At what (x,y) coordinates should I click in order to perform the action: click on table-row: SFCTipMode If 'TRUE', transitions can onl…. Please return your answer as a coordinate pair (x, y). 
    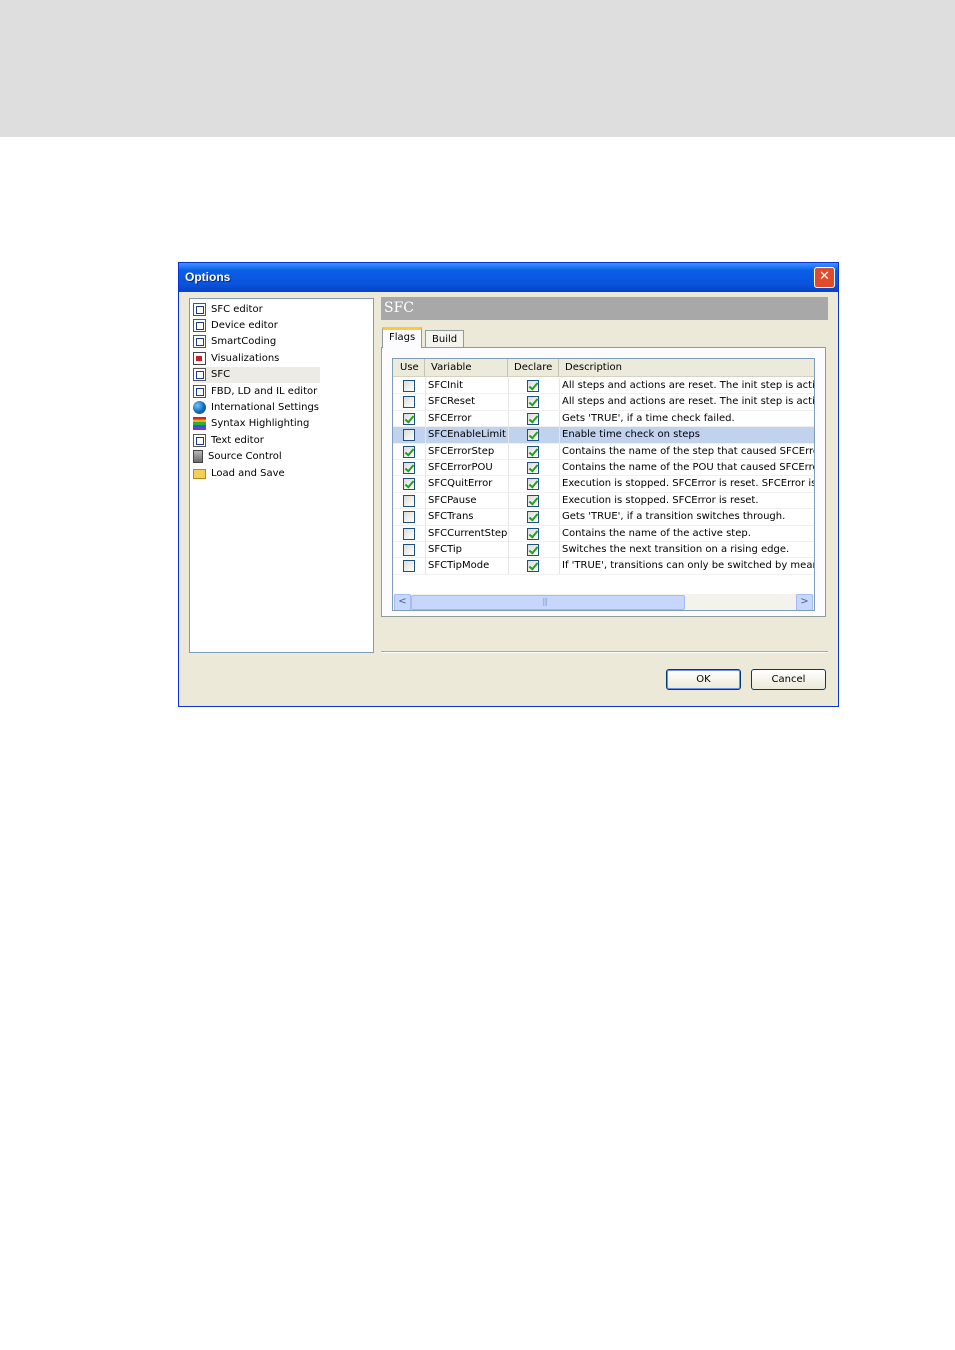
    Looking at the image, I should click on (603, 566).